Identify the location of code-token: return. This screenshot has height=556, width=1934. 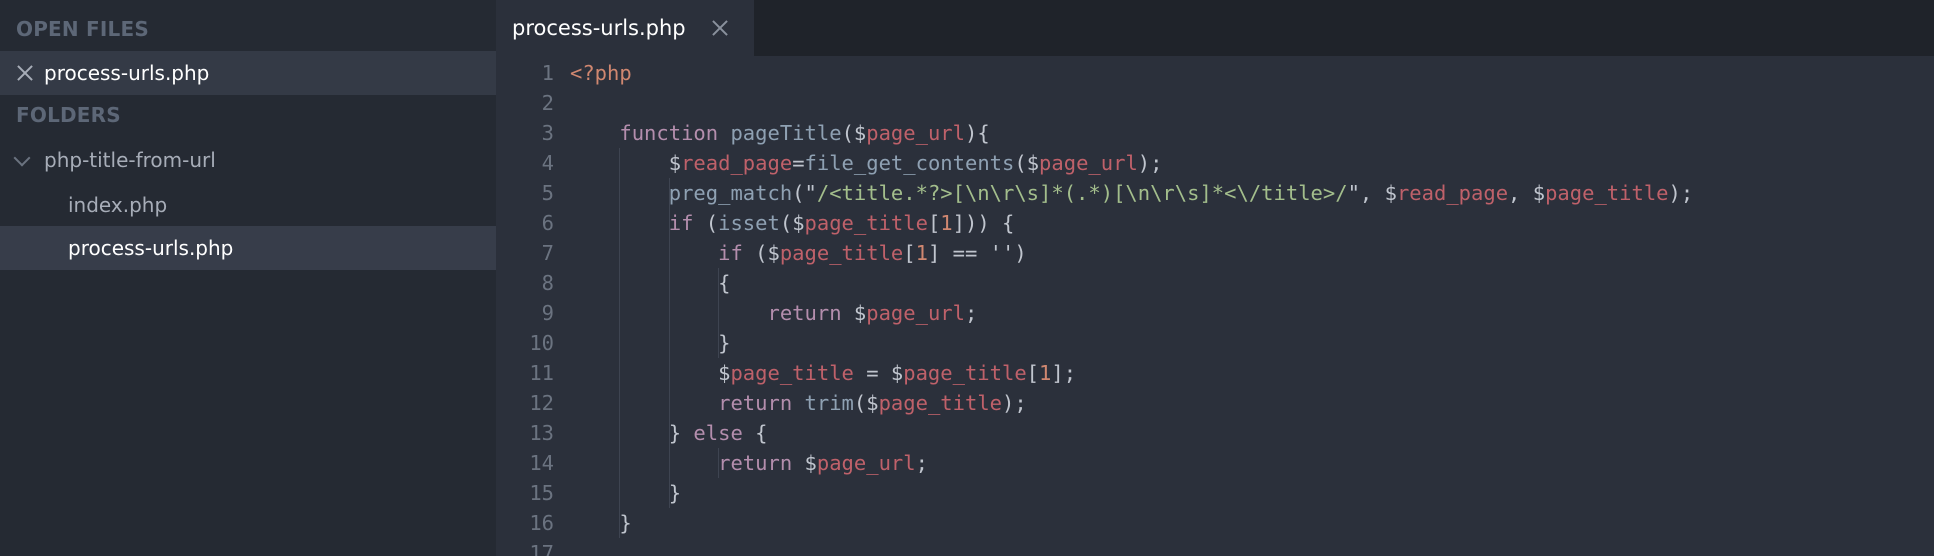
(755, 463).